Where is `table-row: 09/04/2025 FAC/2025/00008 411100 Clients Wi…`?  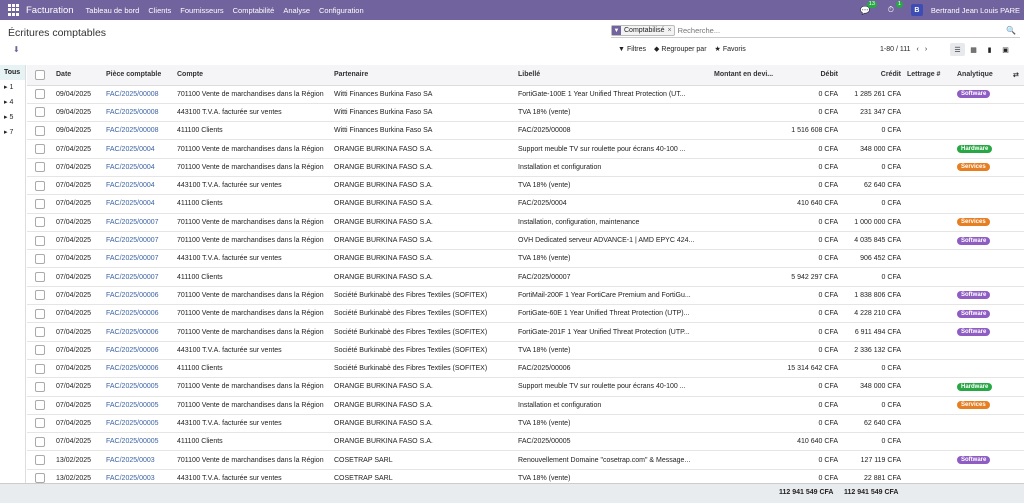
table-row: 09/04/2025 FAC/2025/00008 411100 Clients Wi… is located at coordinates (525, 131).